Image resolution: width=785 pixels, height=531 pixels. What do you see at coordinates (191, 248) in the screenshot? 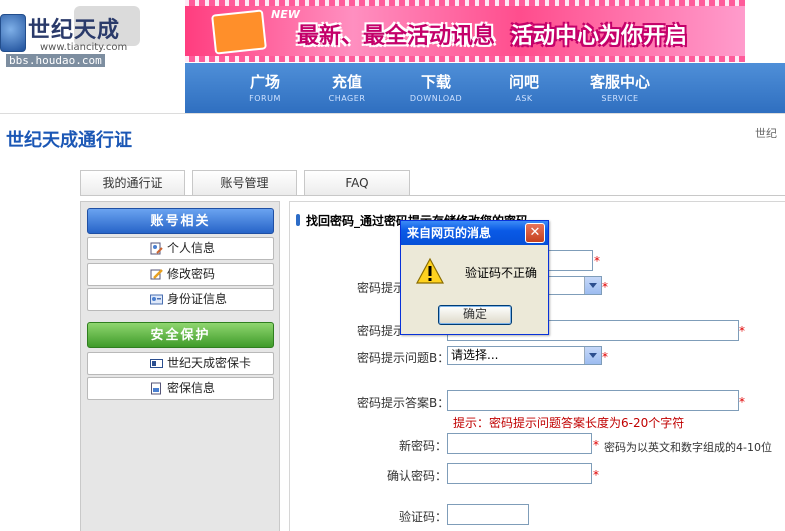
I see `sidebar-item-label: 个人信息` at bounding box center [191, 248].